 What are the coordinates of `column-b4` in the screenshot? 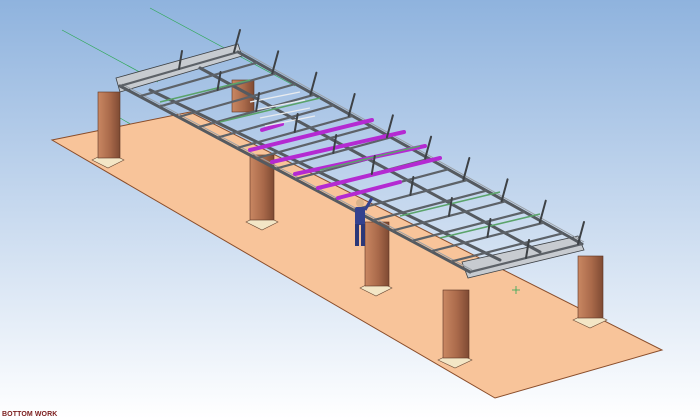 It's located at (590, 292).